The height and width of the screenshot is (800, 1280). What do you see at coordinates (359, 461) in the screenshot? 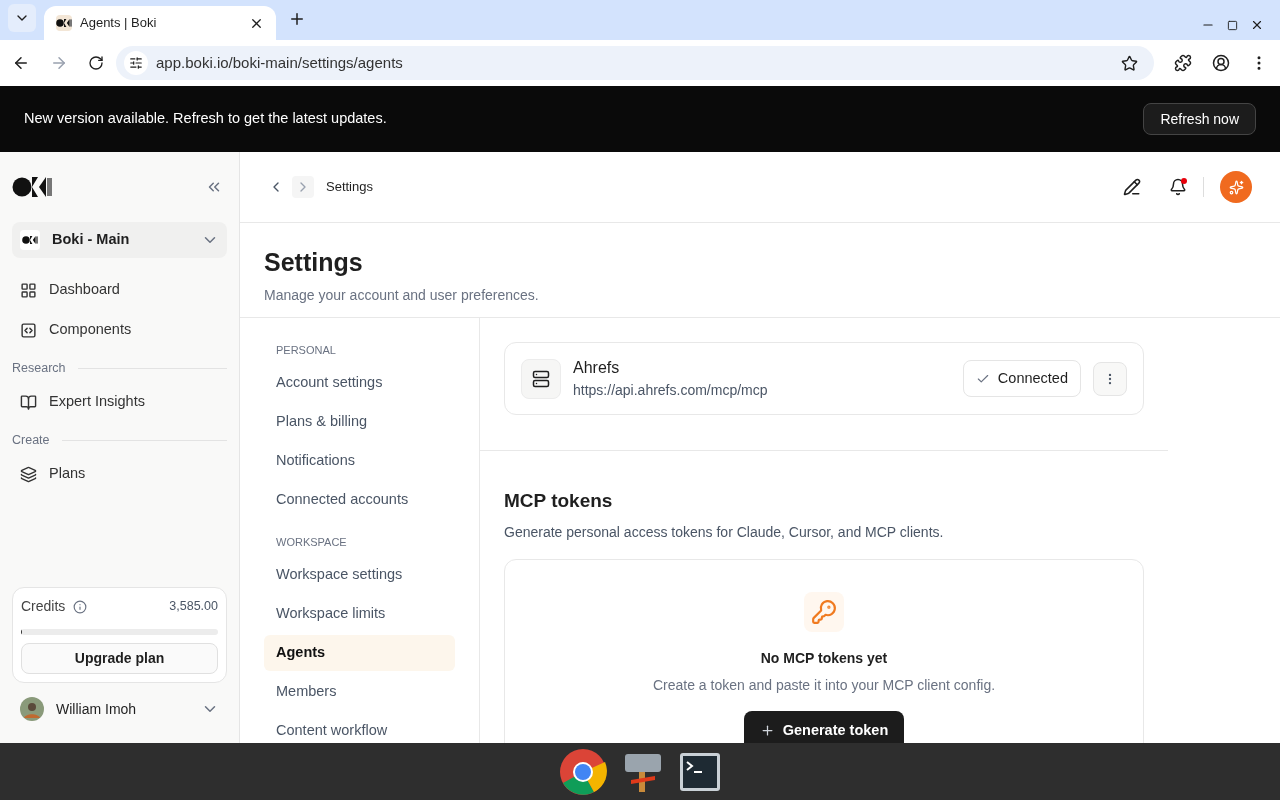
I see `settings-nav-item: Notifications` at bounding box center [359, 461].